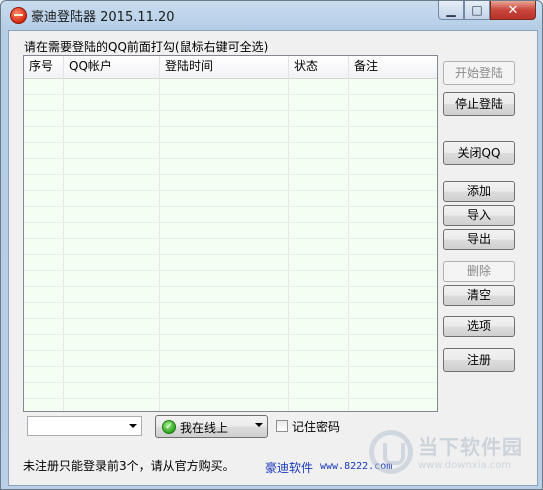 This screenshot has width=543, height=490. Describe the element at coordinates (319, 67) in the screenshot. I see `column-header-status: 状态` at that location.